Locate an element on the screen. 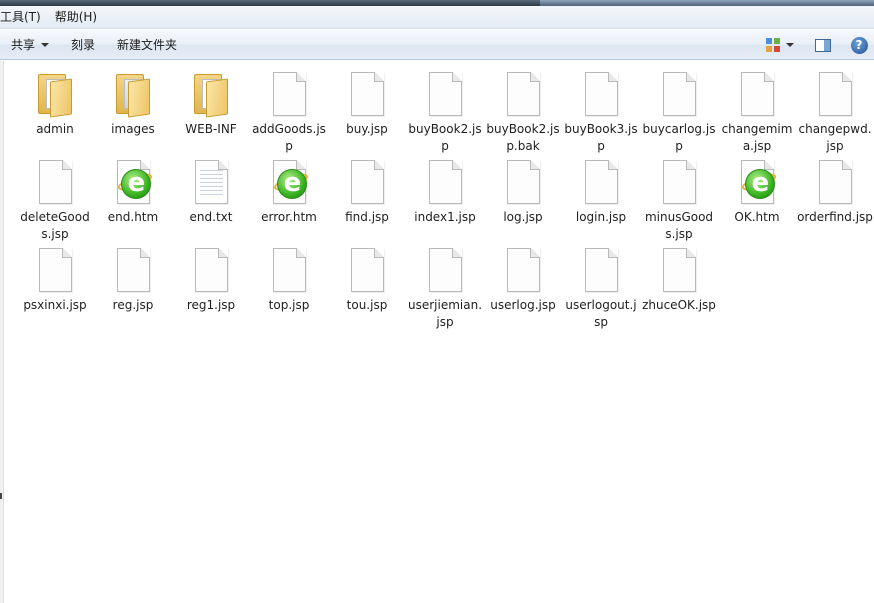 Image resolution: width=874 pixels, height=603 pixels. share-button: 共享 is located at coordinates (30, 45).